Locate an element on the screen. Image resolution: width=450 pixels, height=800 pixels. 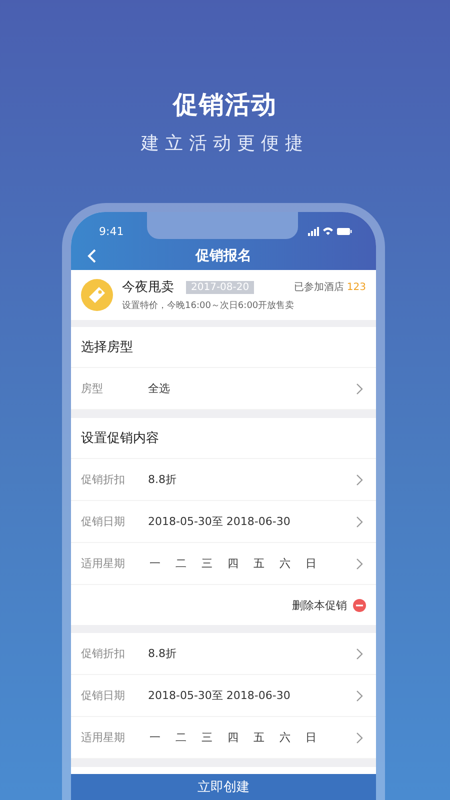
page-subtitle: 建立活动更便捷 is located at coordinates (225, 143).